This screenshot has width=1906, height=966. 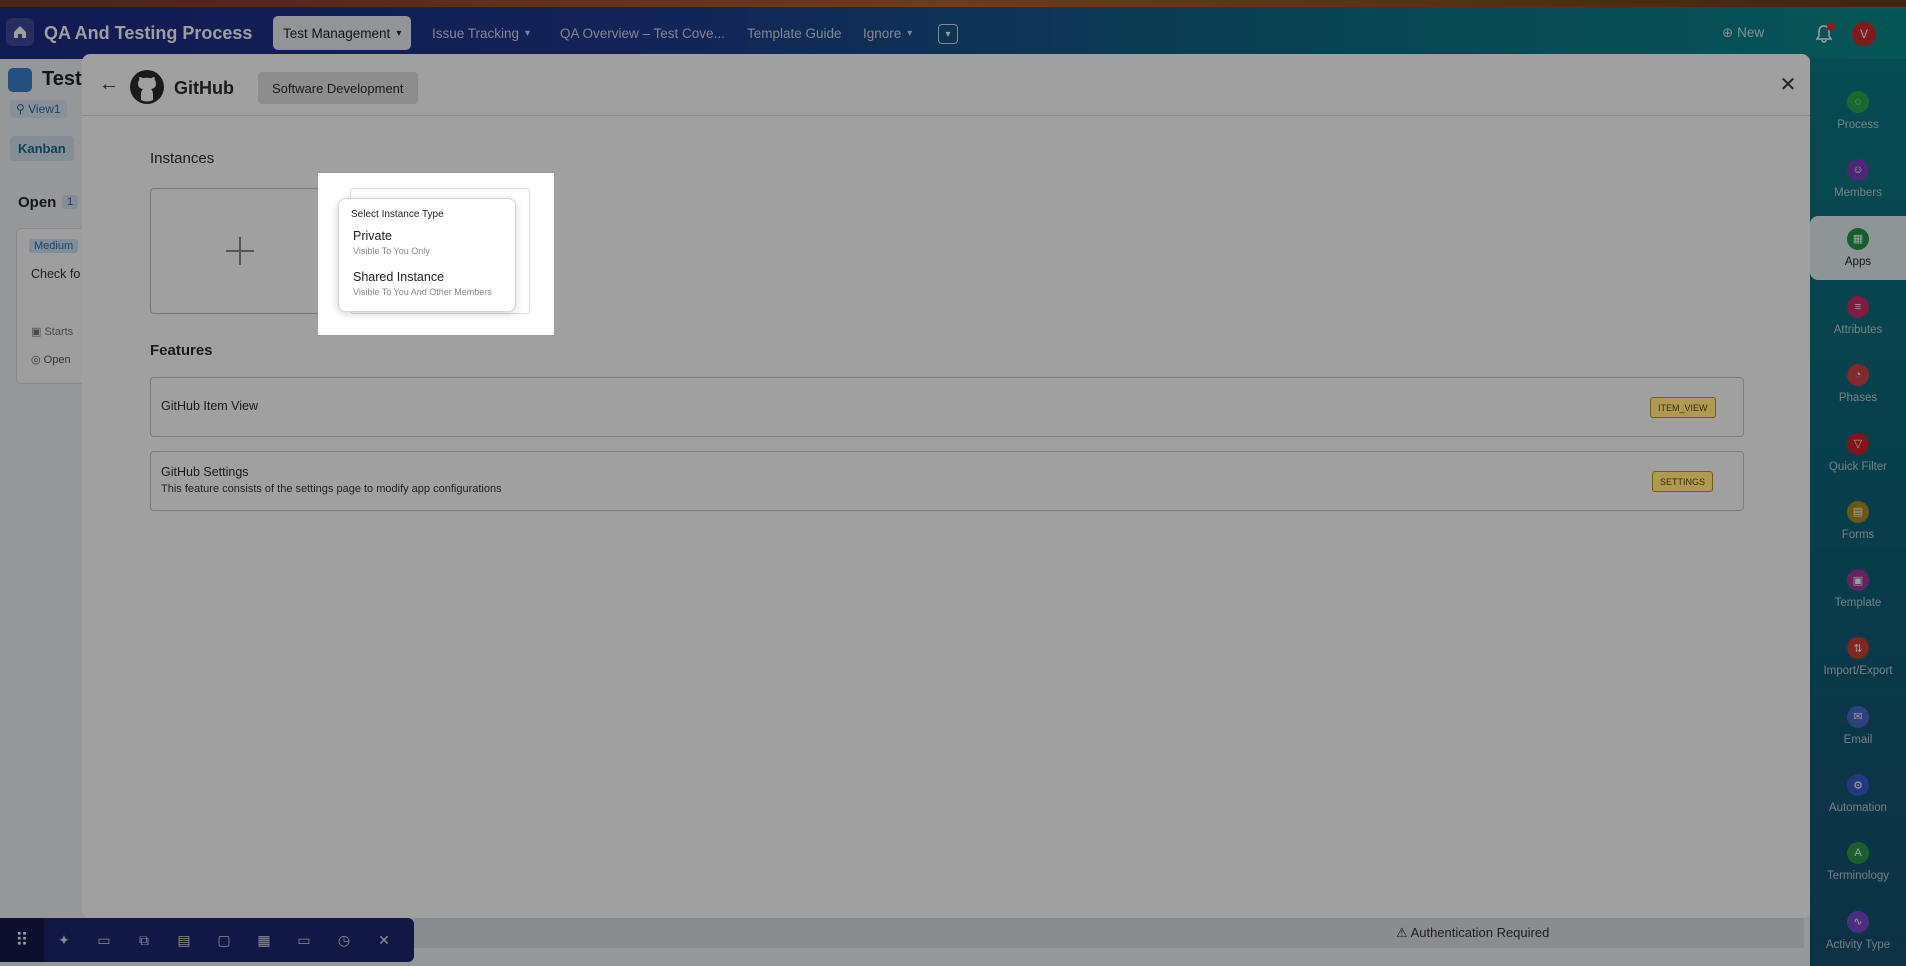 I want to click on close-icon: ✕, so click(x=1788, y=85).